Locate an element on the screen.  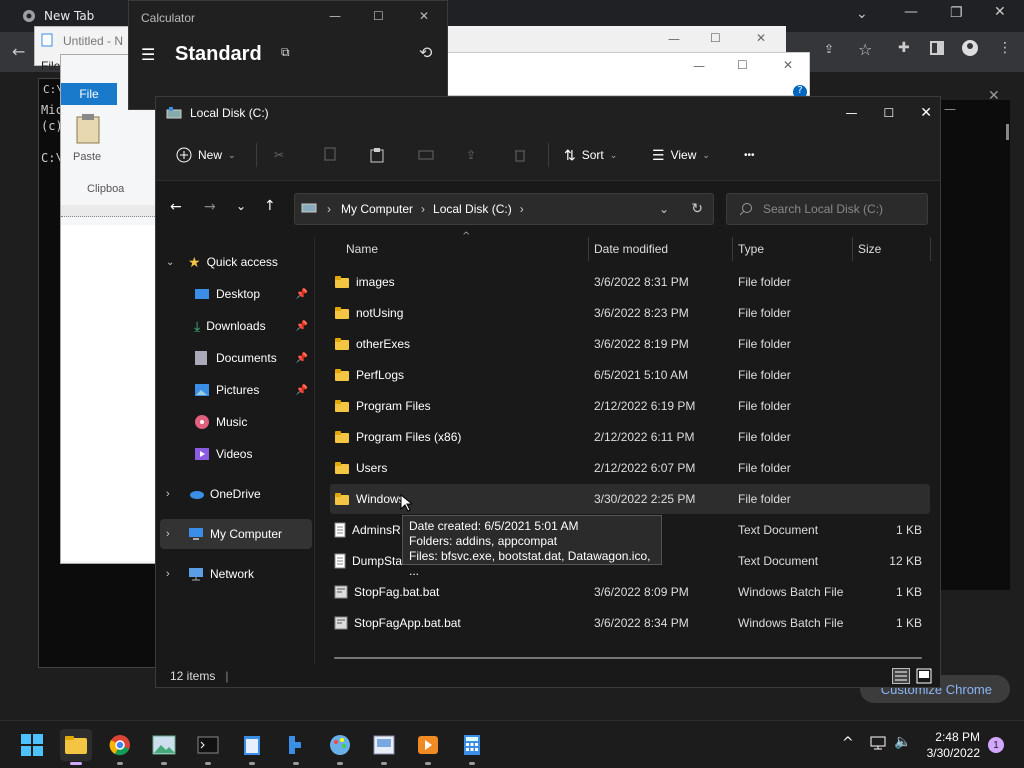
clipboard-icon is located at coordinates (88, 129).